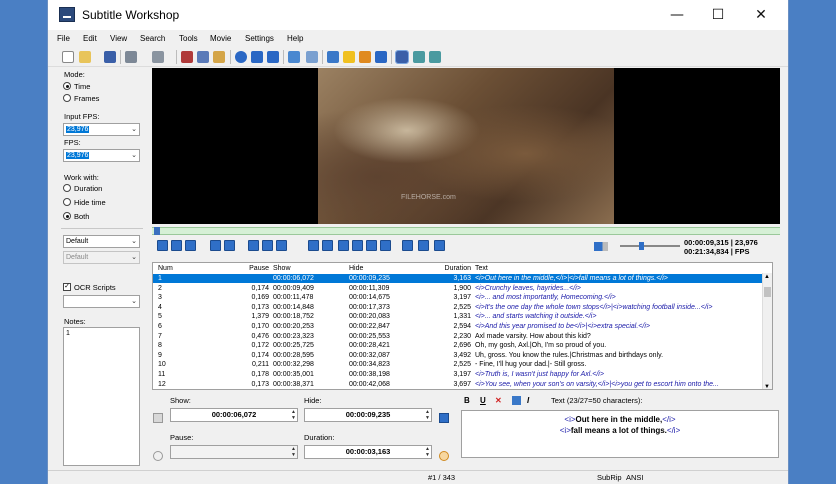 This screenshot has width=836, height=484. What do you see at coordinates (327, 245) in the screenshot?
I see `set-hide-icon` at bounding box center [327, 245].